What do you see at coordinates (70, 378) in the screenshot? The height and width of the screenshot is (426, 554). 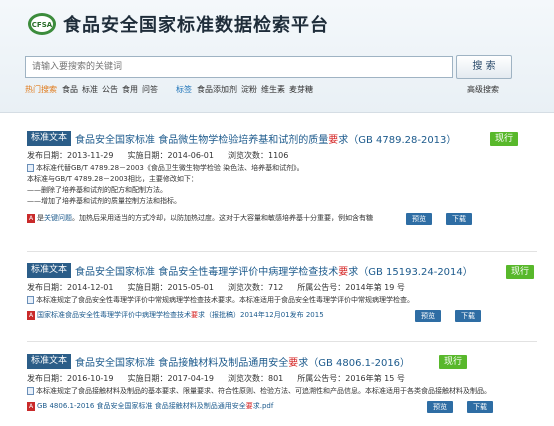 I see `publish-date: 发布日期：2016-10-19` at bounding box center [70, 378].